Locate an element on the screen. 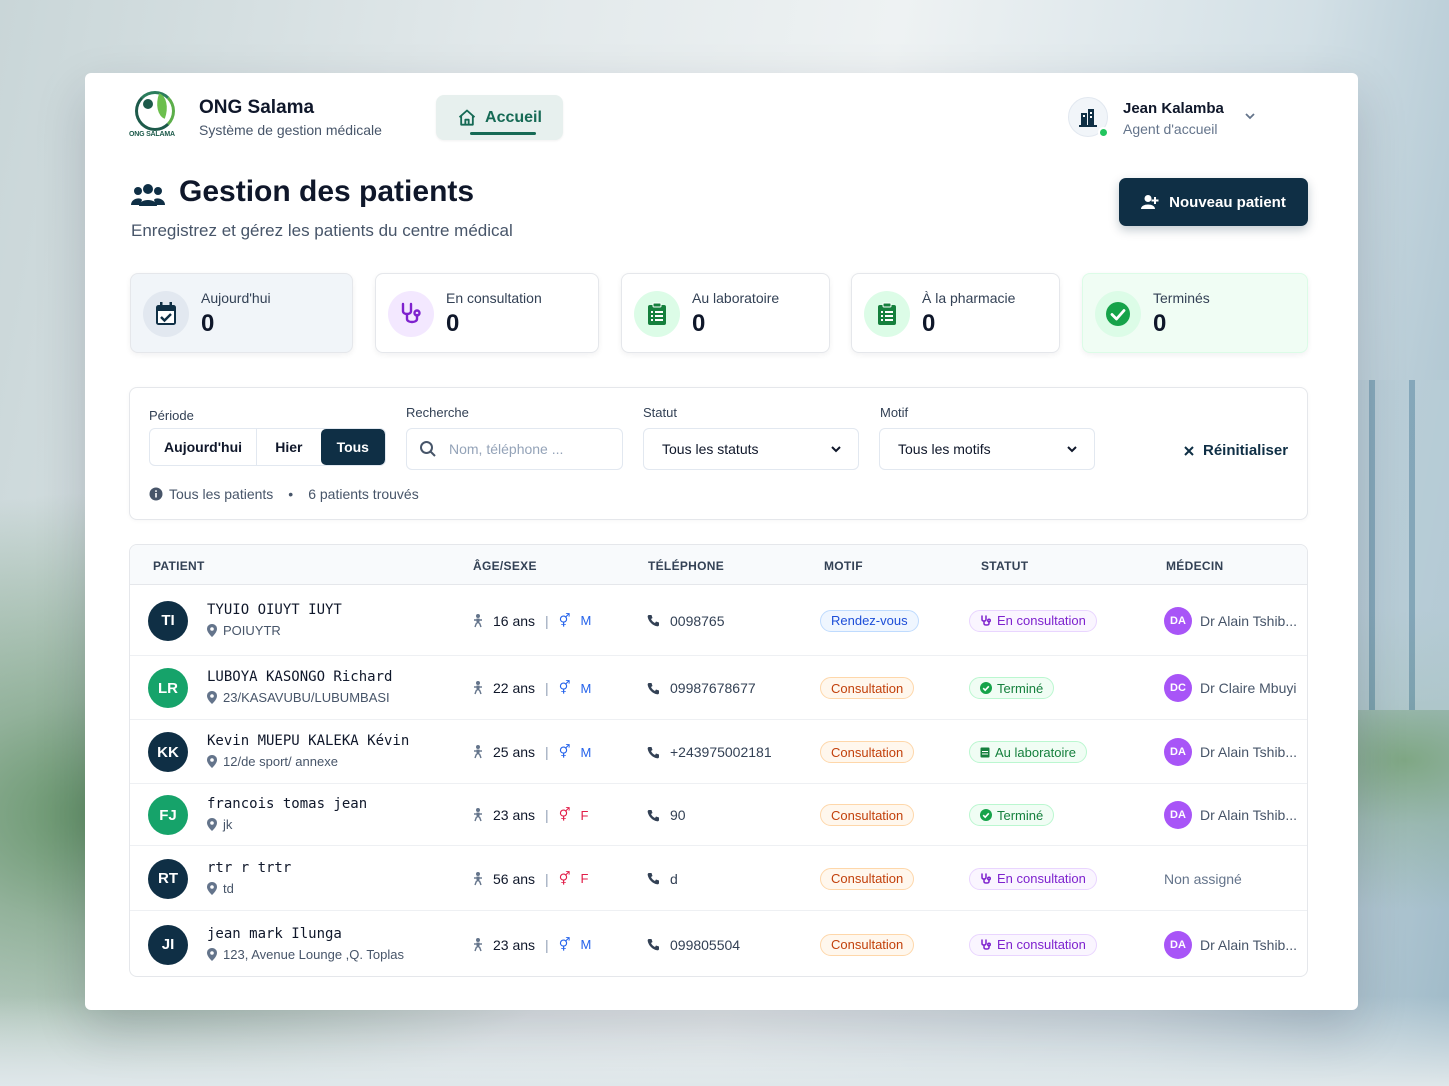 This screenshot has width=1449, height=1086. patient-avatar: TI is located at coordinates (168, 620).